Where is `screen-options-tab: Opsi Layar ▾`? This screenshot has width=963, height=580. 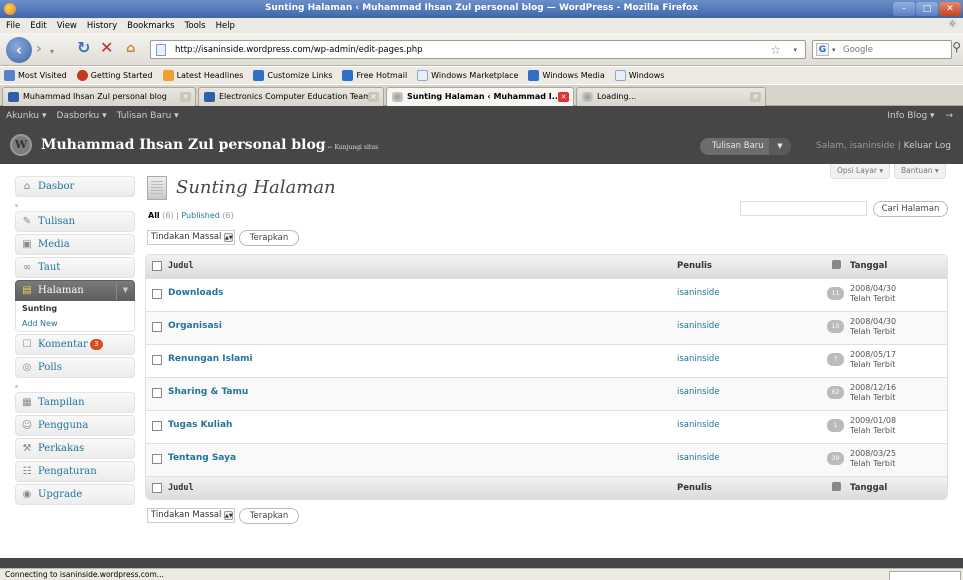 screen-options-tab: Opsi Layar ▾ is located at coordinates (860, 171).